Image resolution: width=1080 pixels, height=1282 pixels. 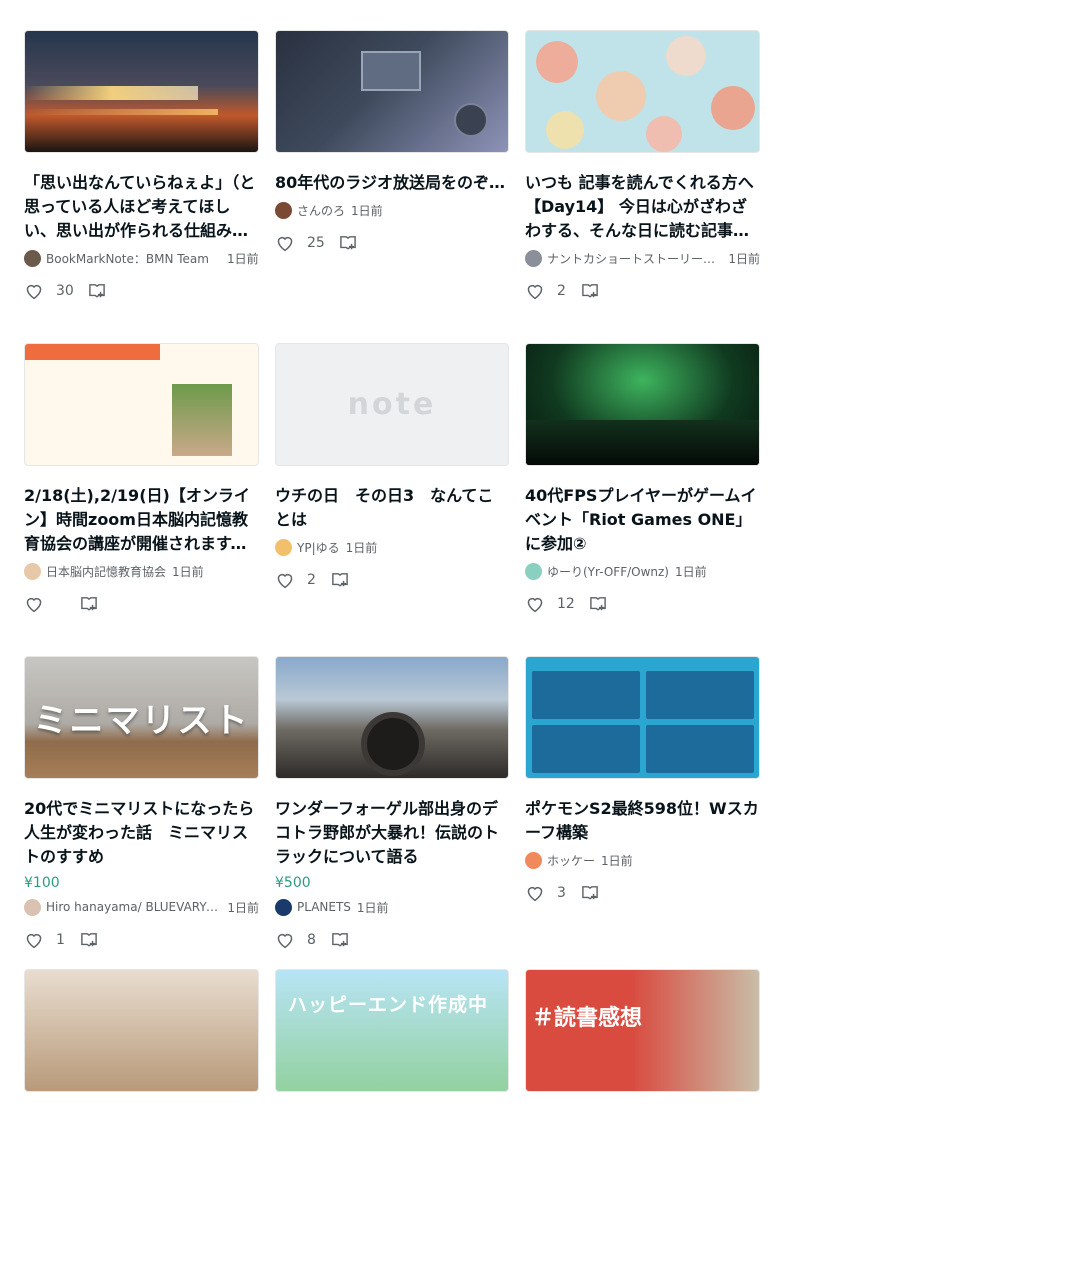 I want to click on article-card, so click(x=141, y=1125).